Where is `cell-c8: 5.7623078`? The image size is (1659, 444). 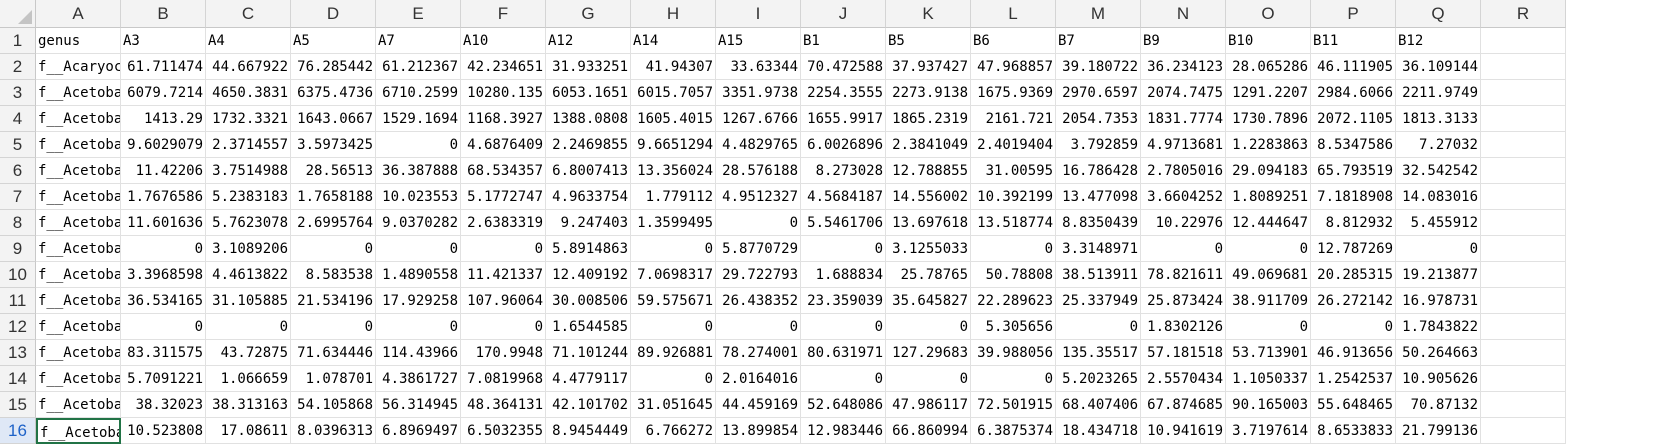
cell-c8: 5.7623078 is located at coordinates (248, 223).